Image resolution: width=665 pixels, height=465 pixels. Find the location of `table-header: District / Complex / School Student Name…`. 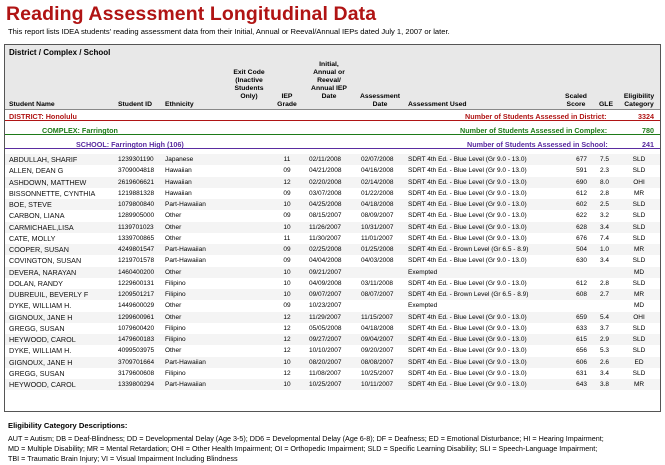

table-header: District / Complex / School Student Name… is located at coordinates (332, 77).